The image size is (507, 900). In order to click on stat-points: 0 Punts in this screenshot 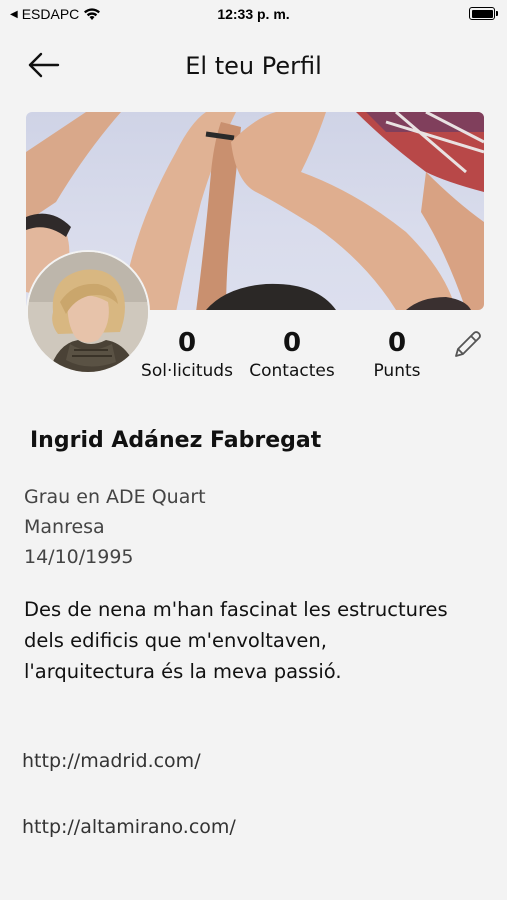, I will do `click(397, 355)`.